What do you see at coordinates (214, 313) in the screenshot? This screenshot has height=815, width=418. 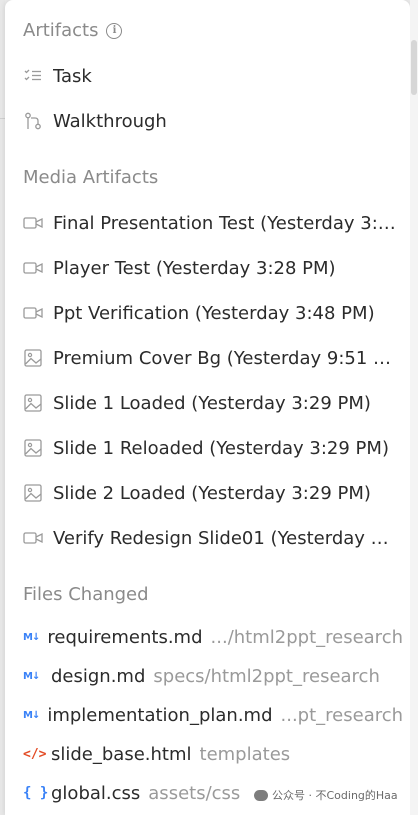 I see `media-item-label: Ppt Verification (Yesterday 3:48 PM)` at bounding box center [214, 313].